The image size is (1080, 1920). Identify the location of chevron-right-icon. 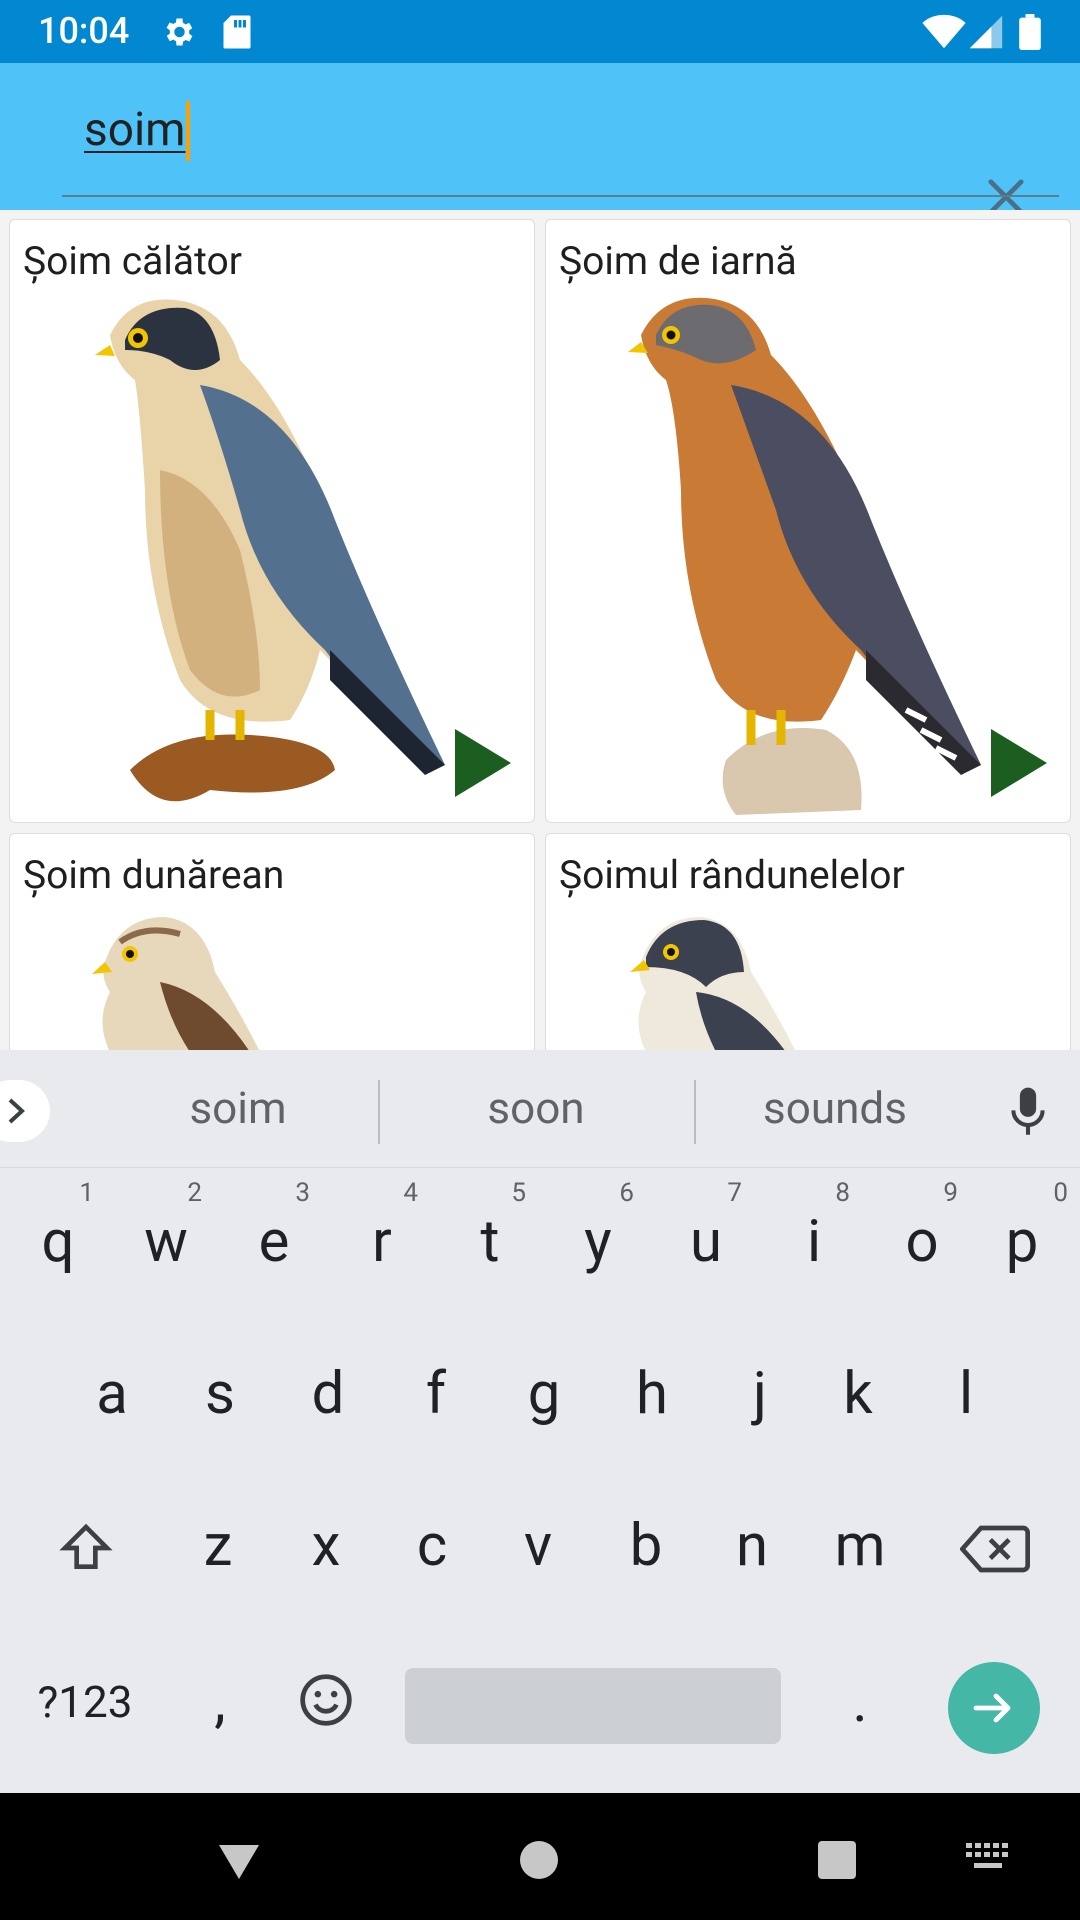
(25, 1111).